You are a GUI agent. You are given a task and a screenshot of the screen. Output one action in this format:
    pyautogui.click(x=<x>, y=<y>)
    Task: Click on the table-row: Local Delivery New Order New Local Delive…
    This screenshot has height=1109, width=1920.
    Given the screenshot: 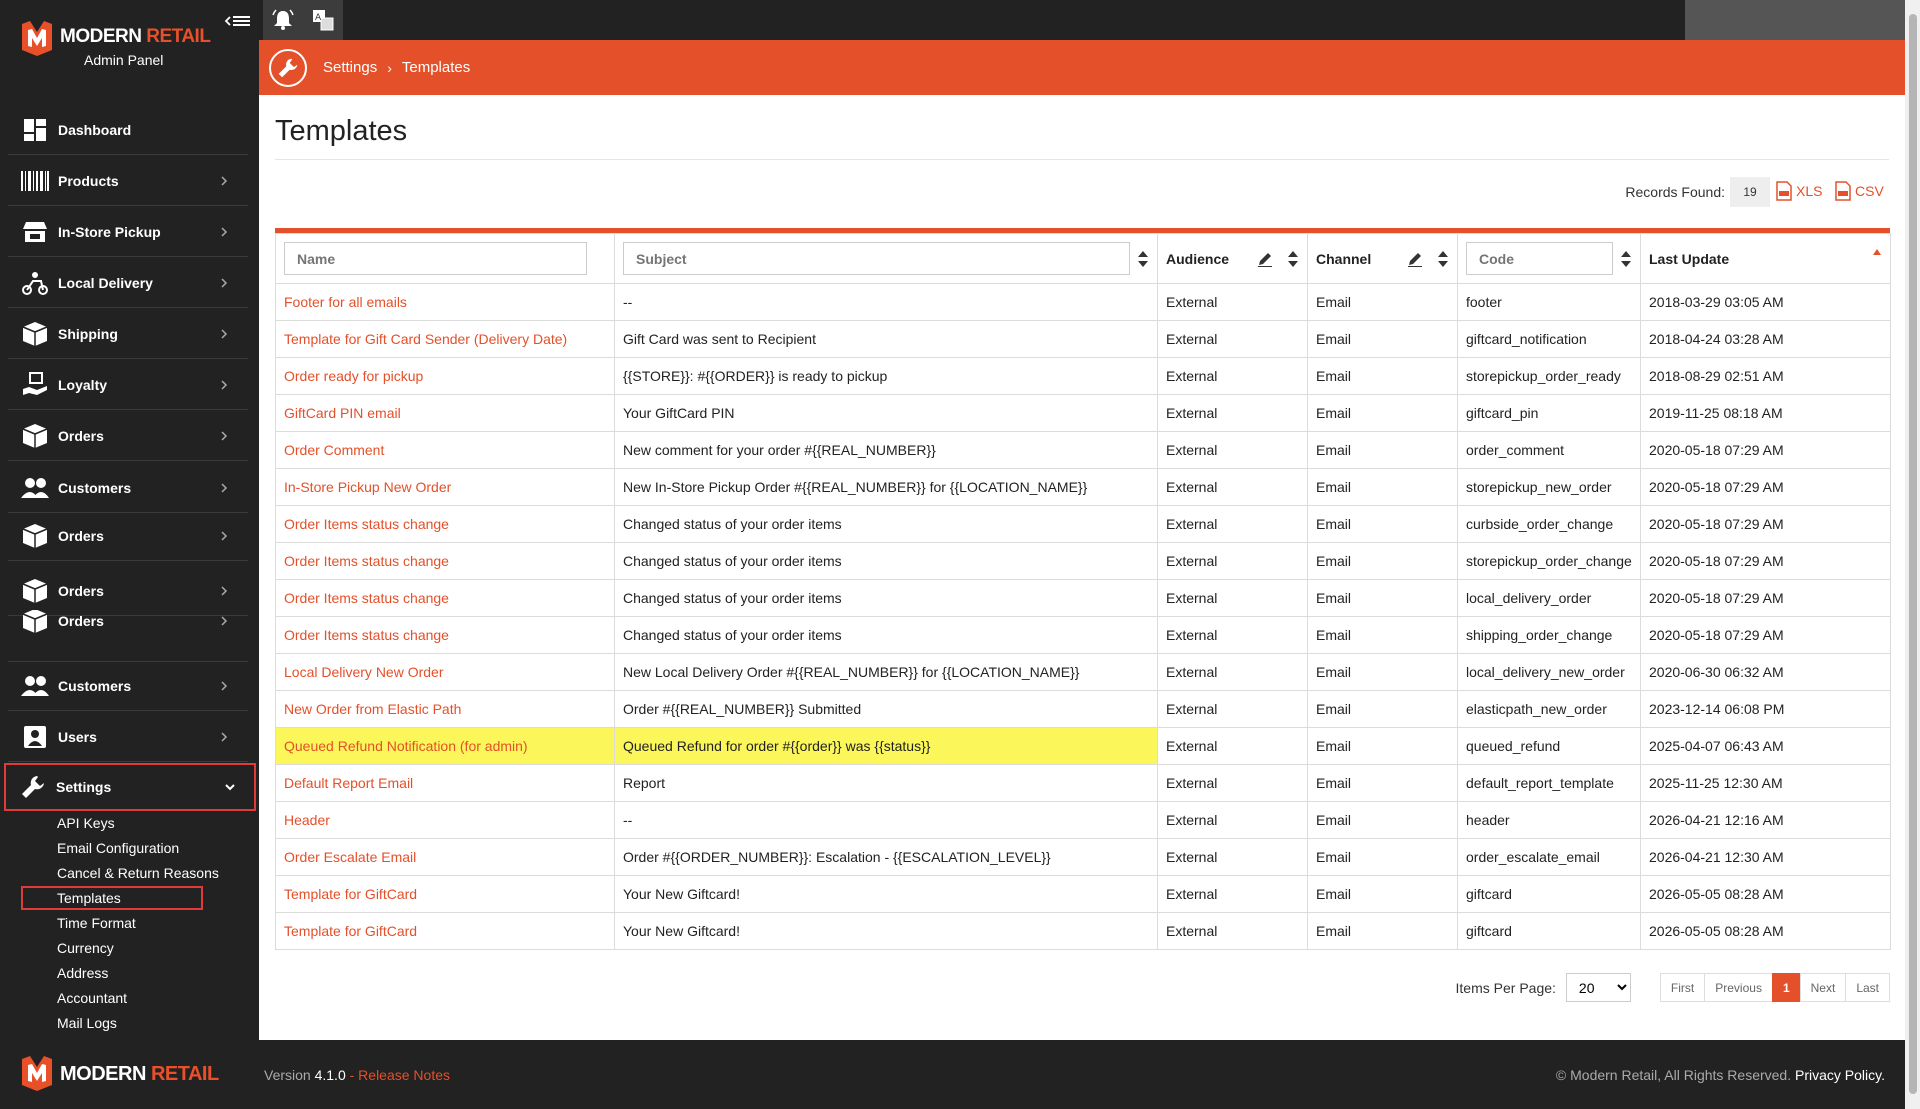 What is the action you would take?
    pyautogui.click(x=1083, y=672)
    